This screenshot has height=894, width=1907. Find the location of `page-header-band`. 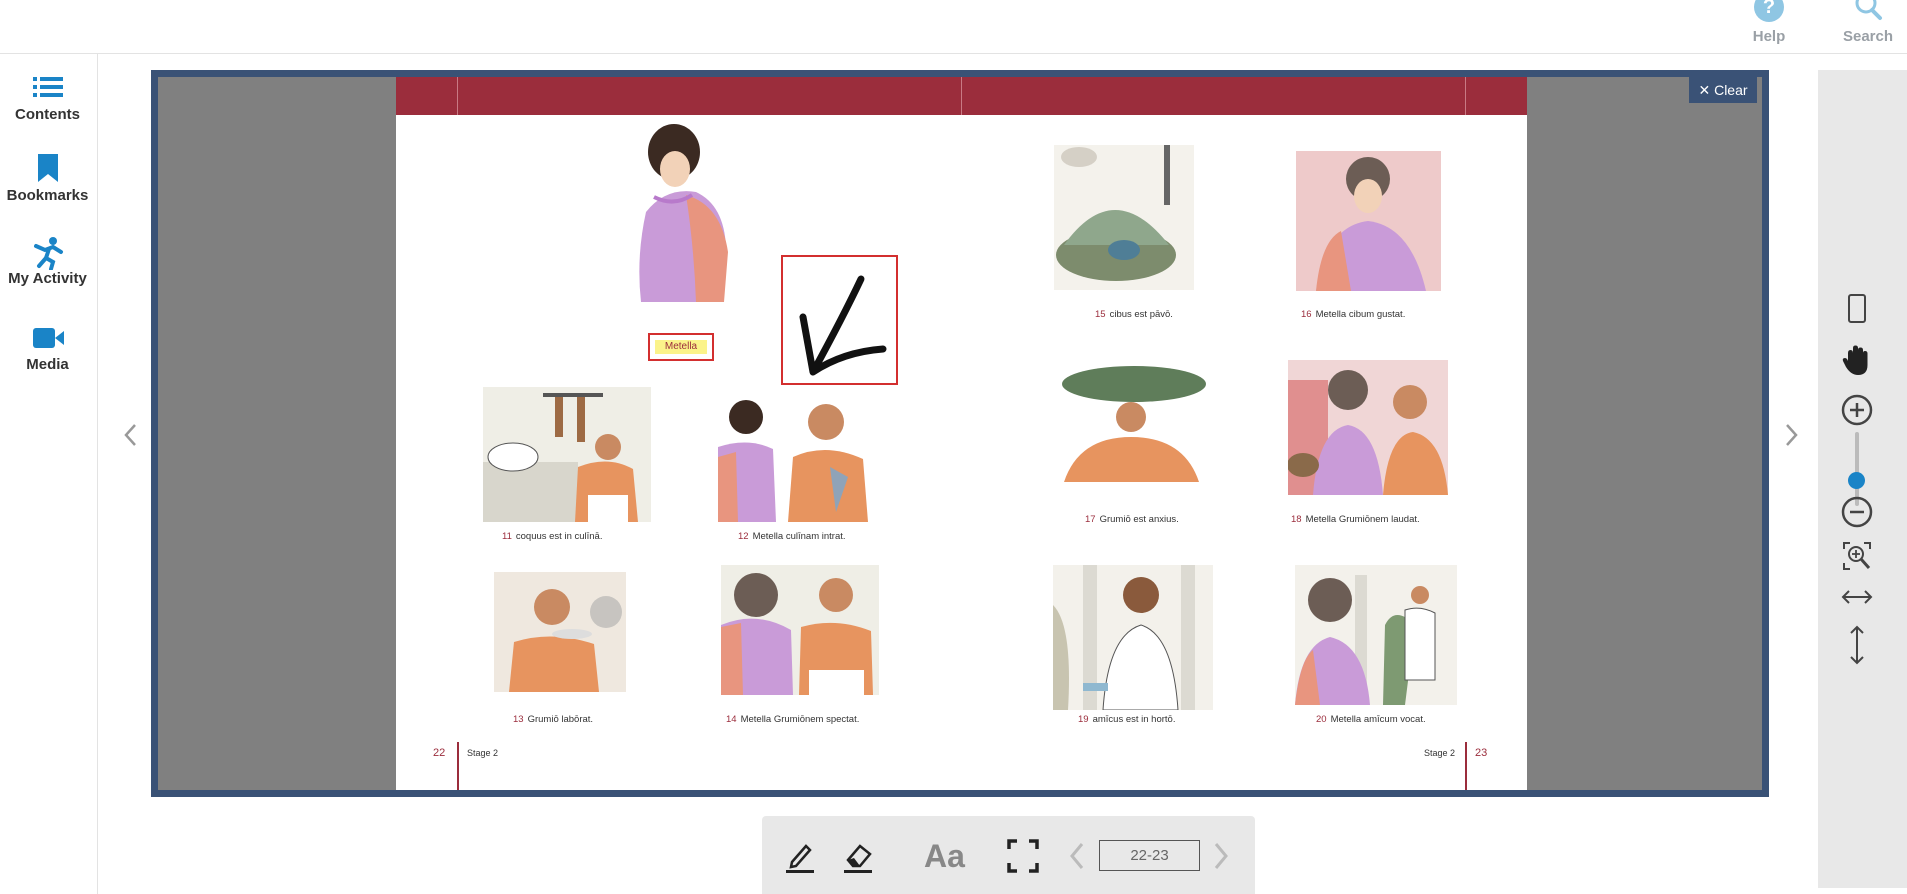

page-header-band is located at coordinates (961, 96).